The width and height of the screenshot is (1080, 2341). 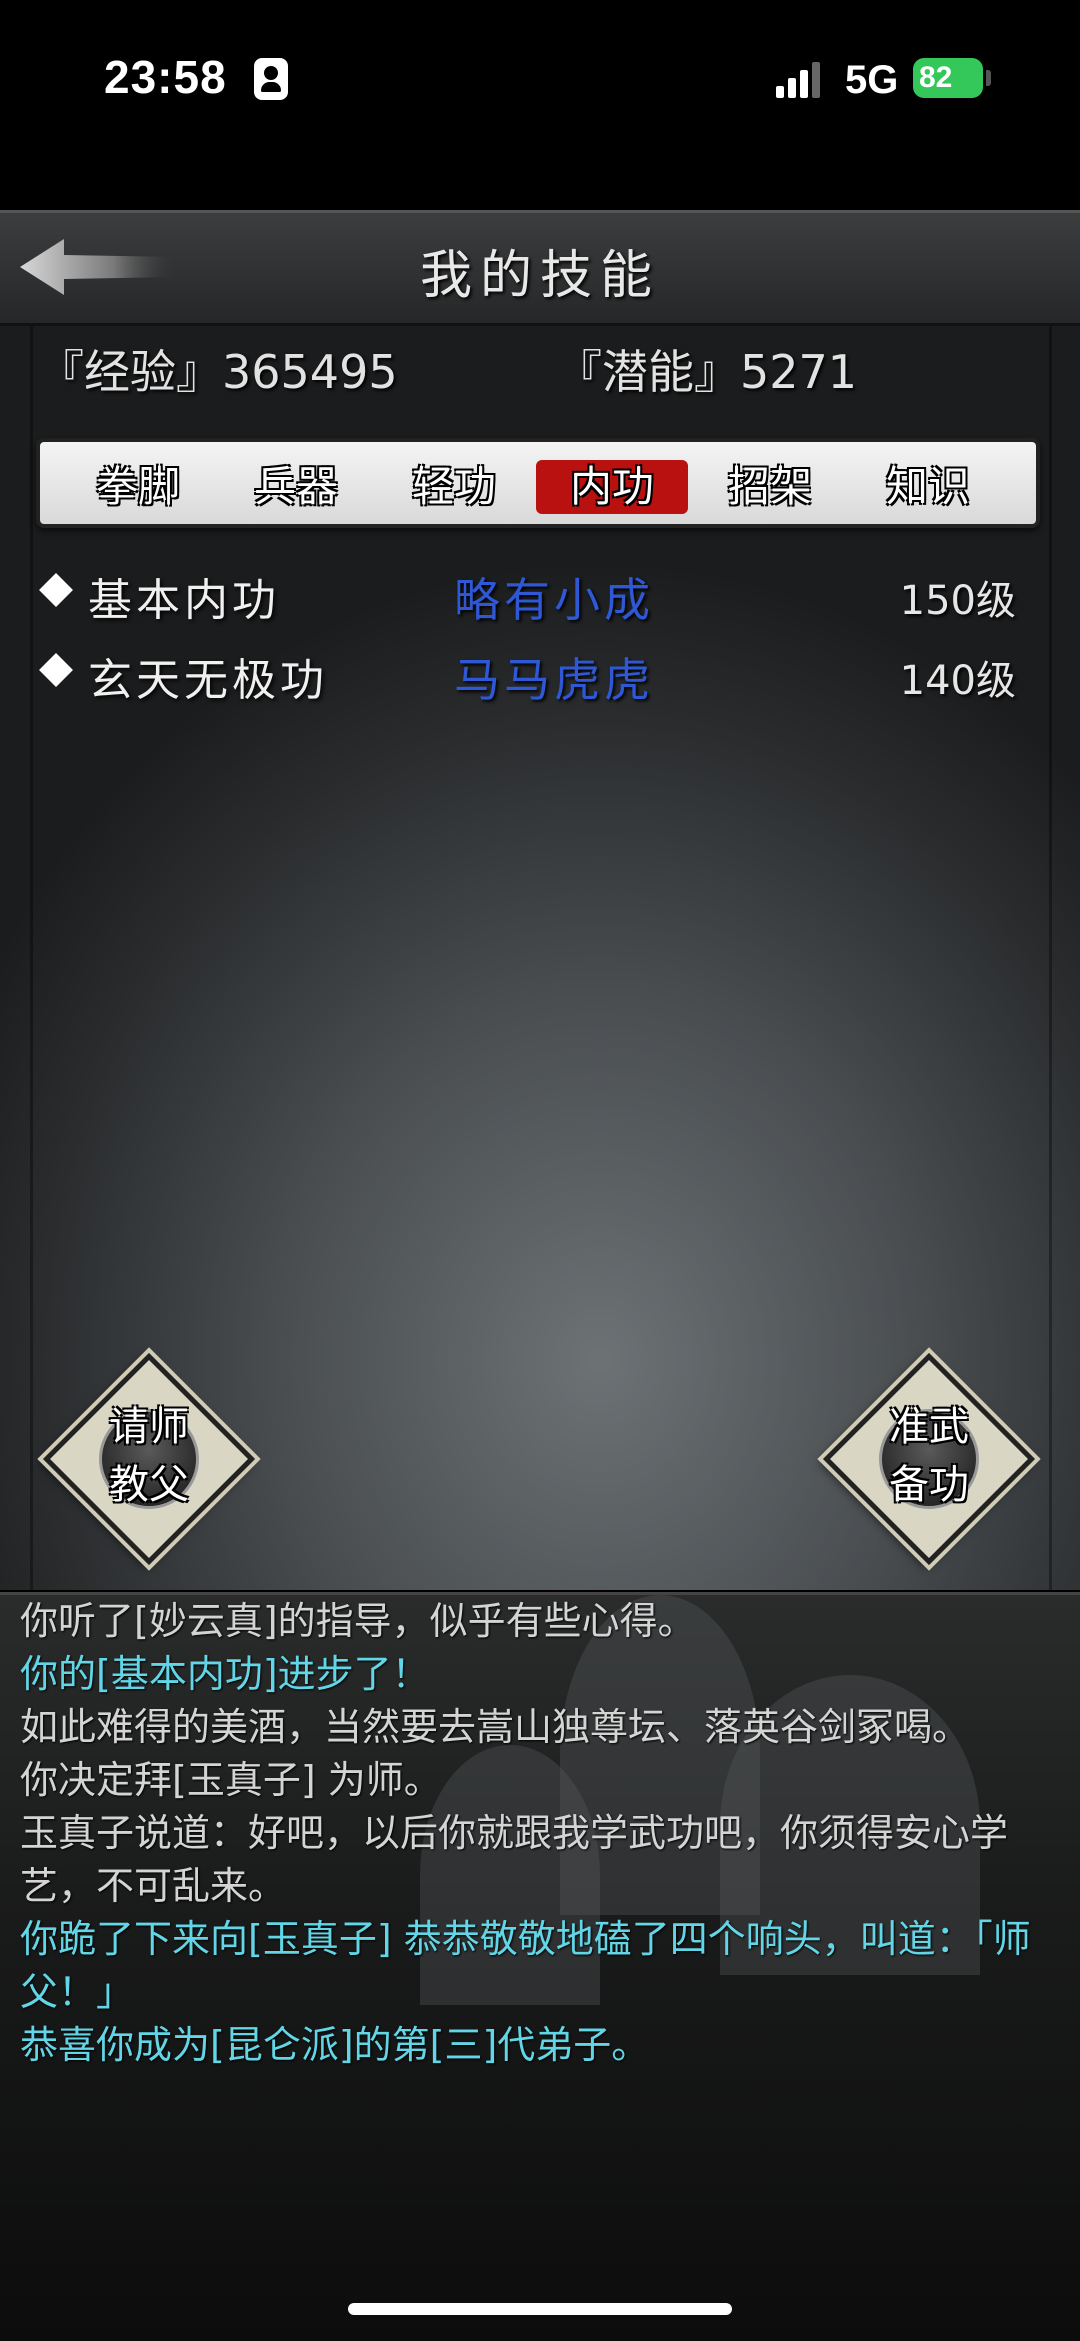 What do you see at coordinates (539, 276) in the screenshot?
I see `page-title: 我的技能` at bounding box center [539, 276].